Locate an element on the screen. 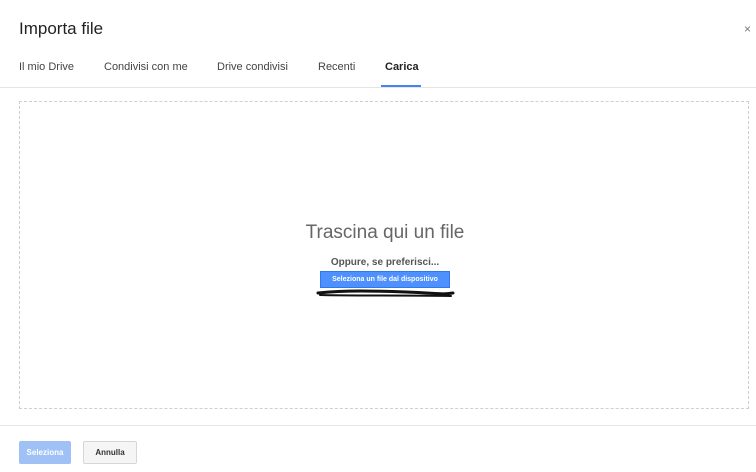  dropzone-title: Trascina qui un file is located at coordinates (385, 232).